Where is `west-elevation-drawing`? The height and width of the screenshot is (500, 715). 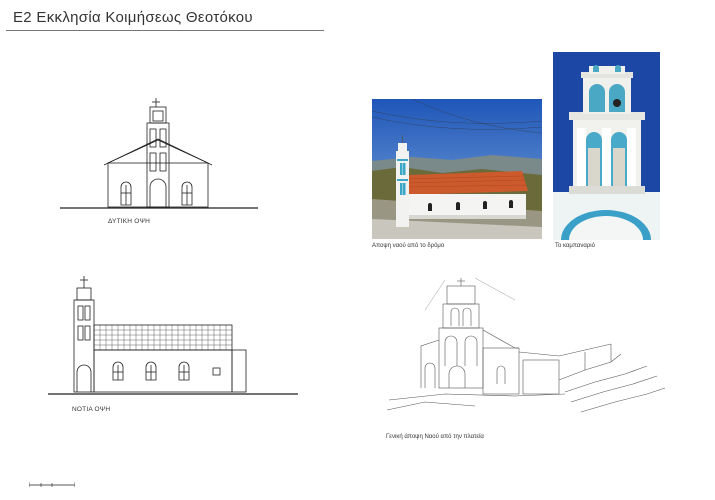
west-elevation-drawing is located at coordinates (159, 153).